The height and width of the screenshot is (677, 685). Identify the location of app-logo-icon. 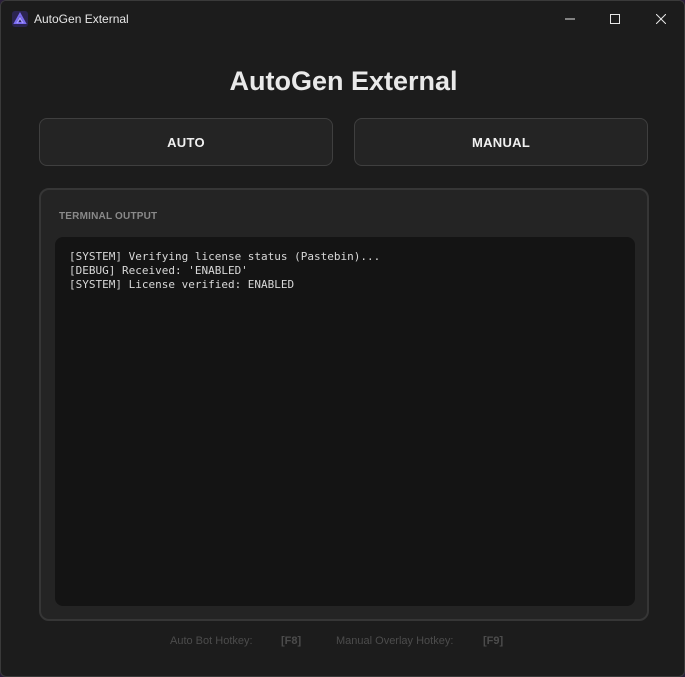
(20, 19).